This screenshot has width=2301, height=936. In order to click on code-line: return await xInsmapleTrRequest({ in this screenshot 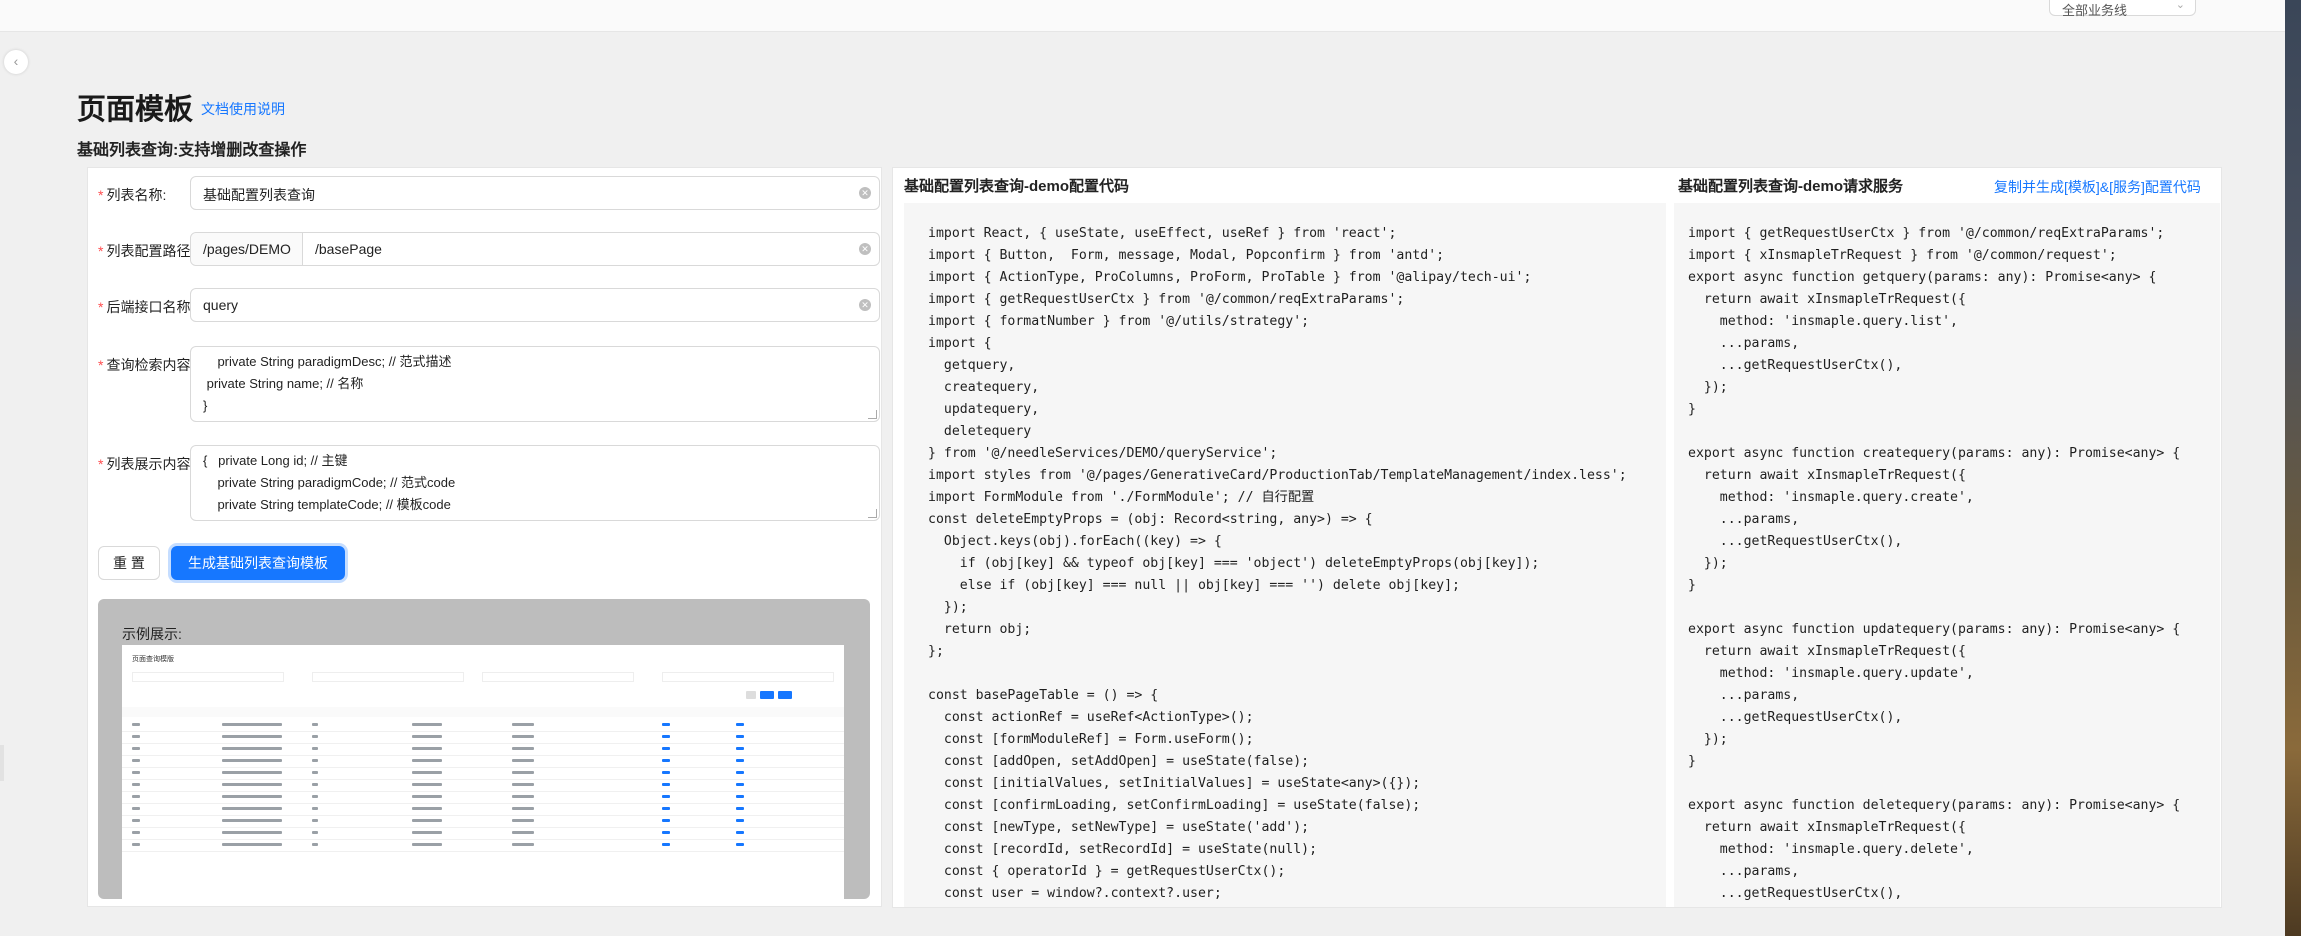, I will do `click(1827, 651)`.